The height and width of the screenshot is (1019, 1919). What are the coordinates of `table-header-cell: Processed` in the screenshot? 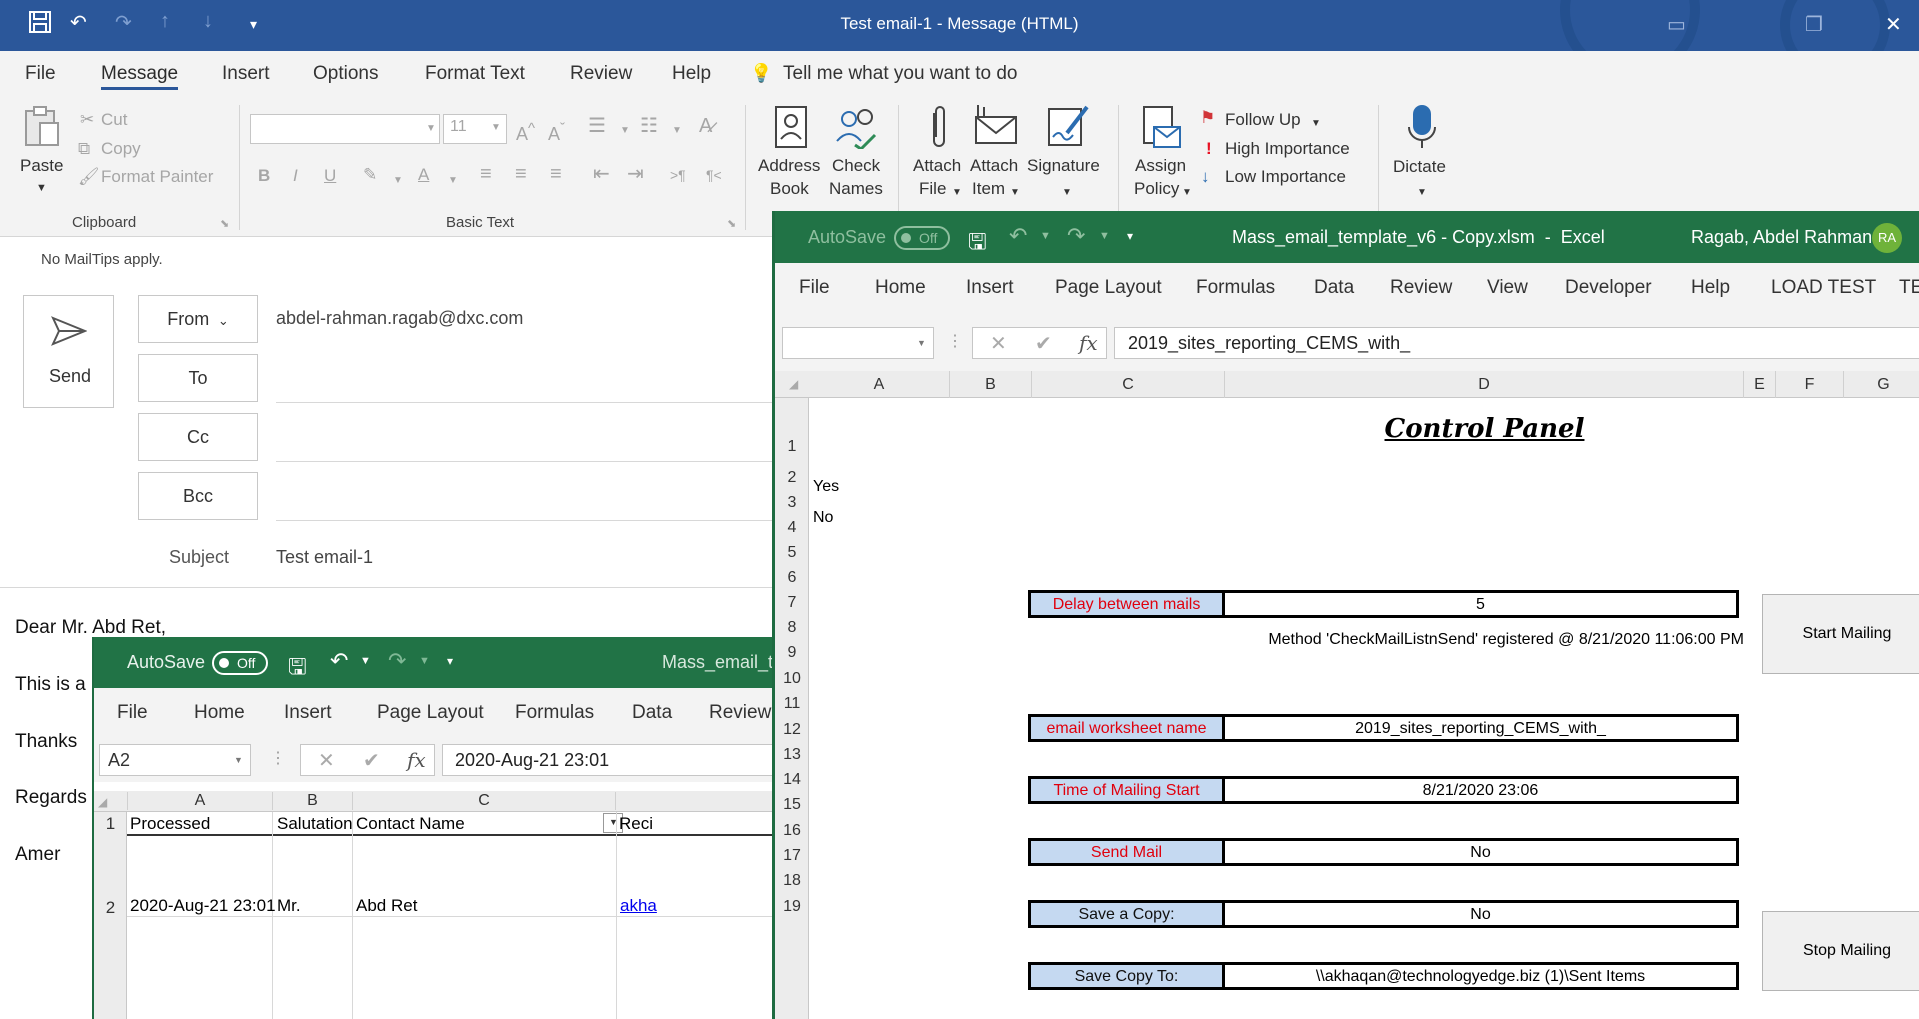 It's located at (170, 824).